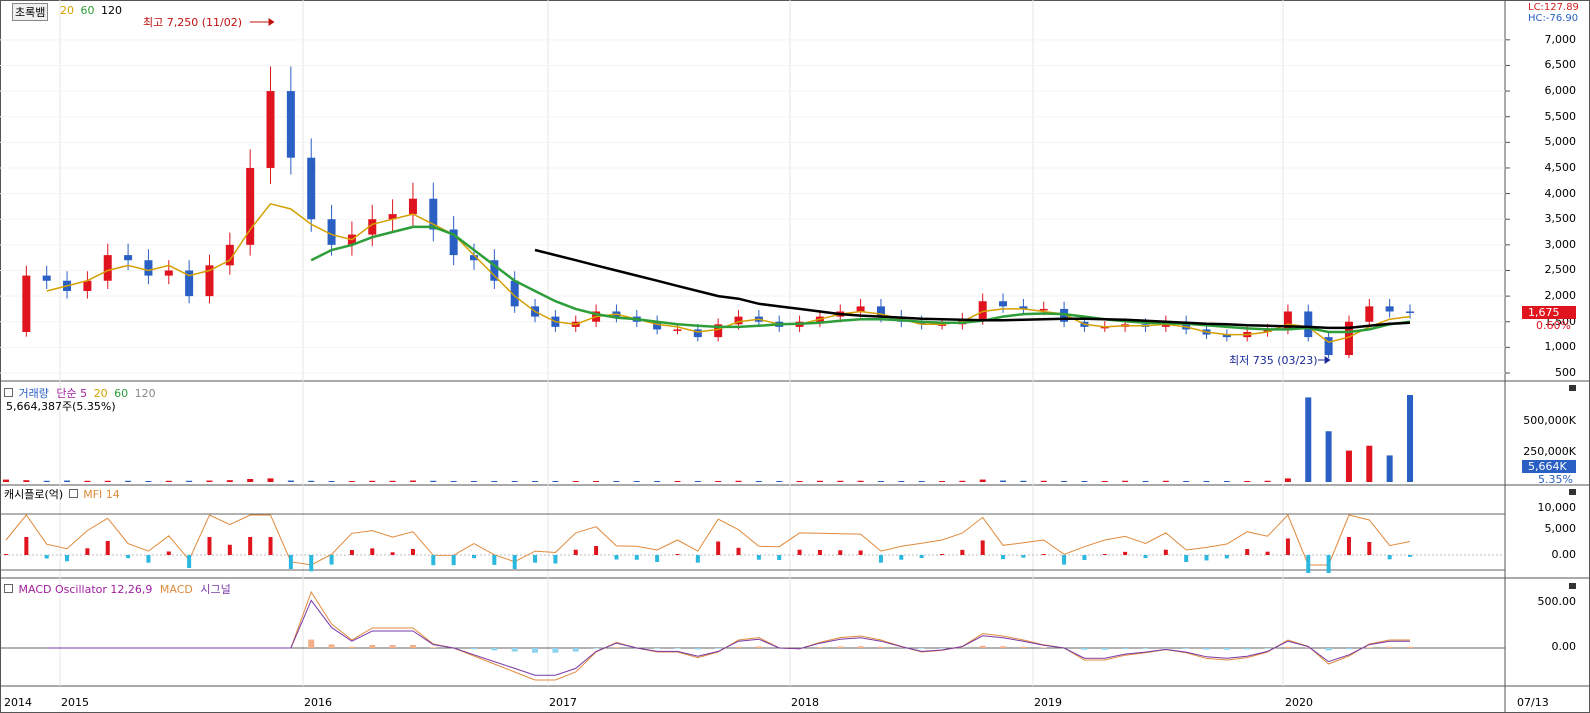 The height and width of the screenshot is (713, 1590). I want to click on mfi-tick-5000: 5,000, so click(1560, 528).